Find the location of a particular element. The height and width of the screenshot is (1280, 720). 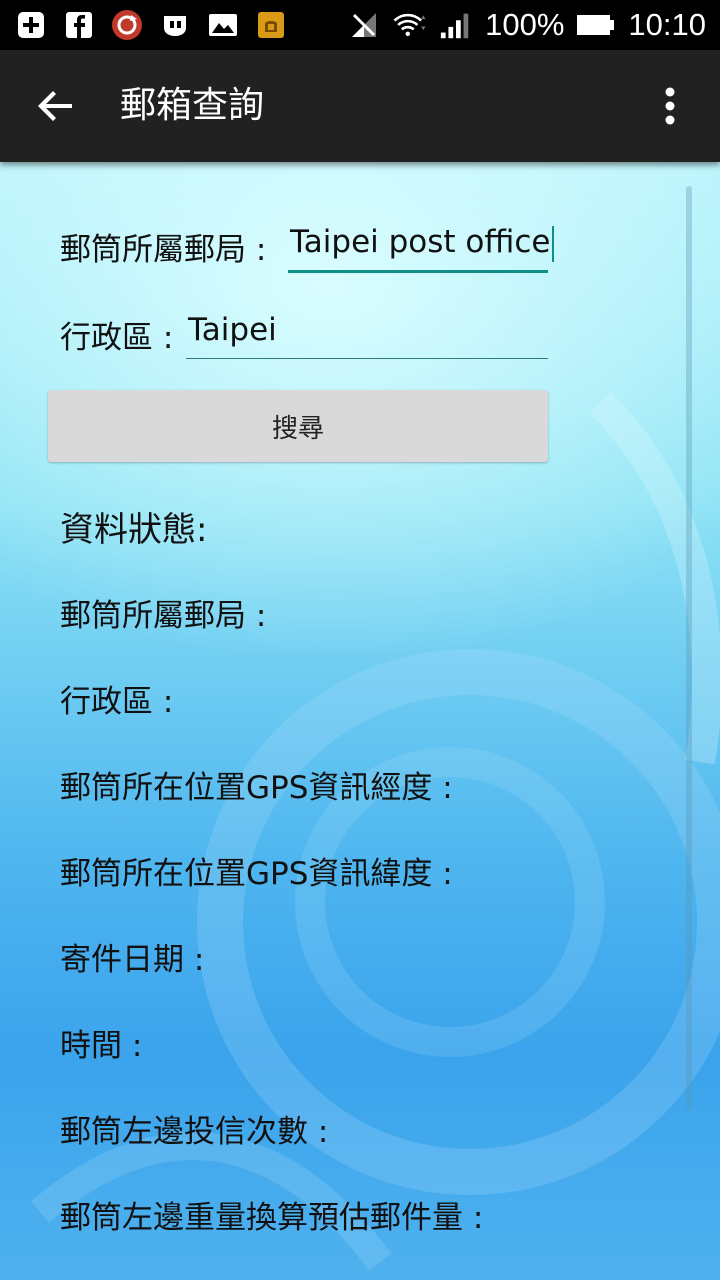

back-button is located at coordinates (56, 106).